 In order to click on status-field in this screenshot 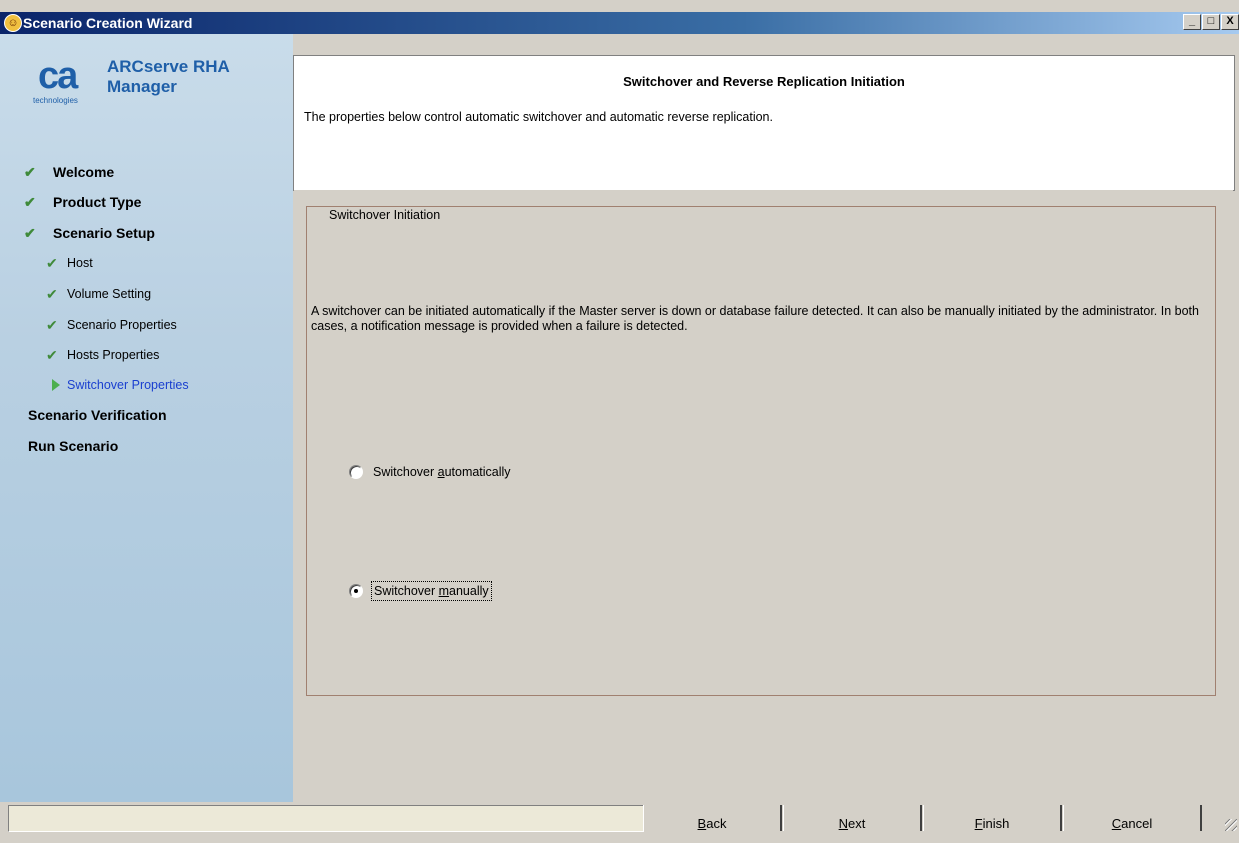, I will do `click(326, 818)`.